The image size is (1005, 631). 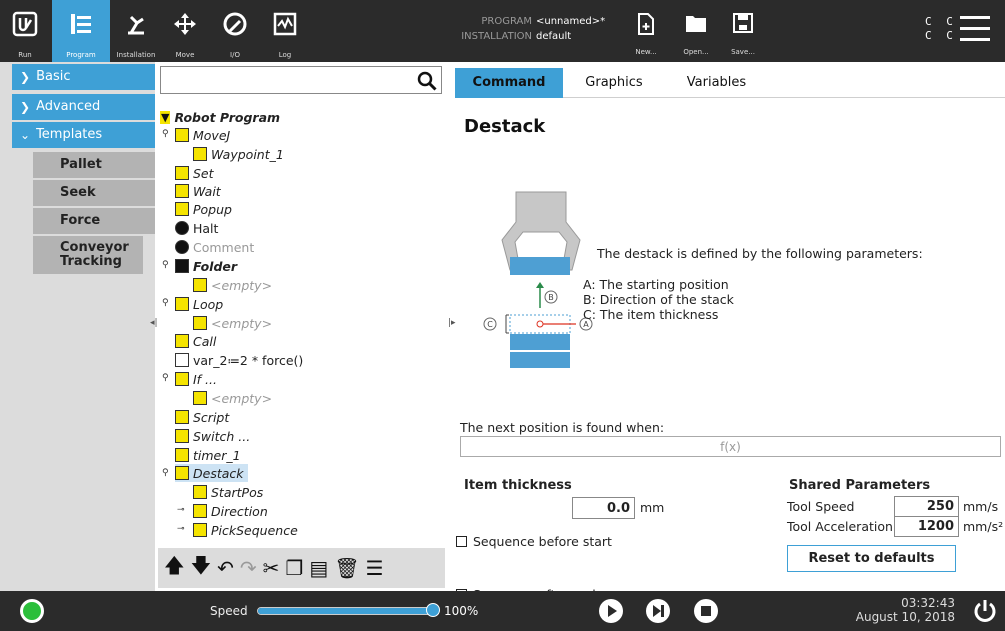 I want to click on empty-icon, so click(x=200, y=323).